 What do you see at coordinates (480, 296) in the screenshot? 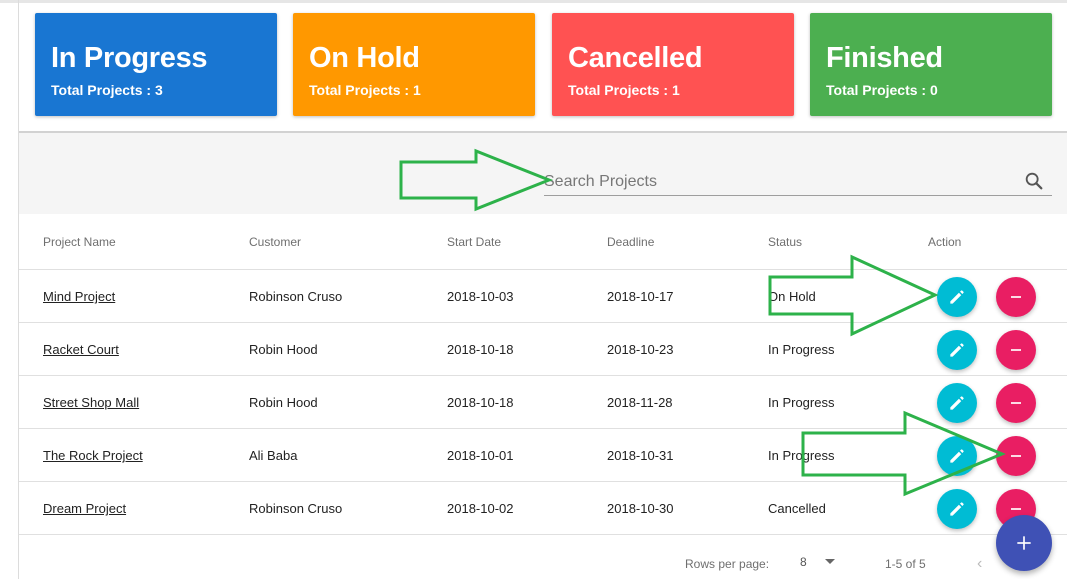
I see `start-date-cell: 2018-10-03` at bounding box center [480, 296].